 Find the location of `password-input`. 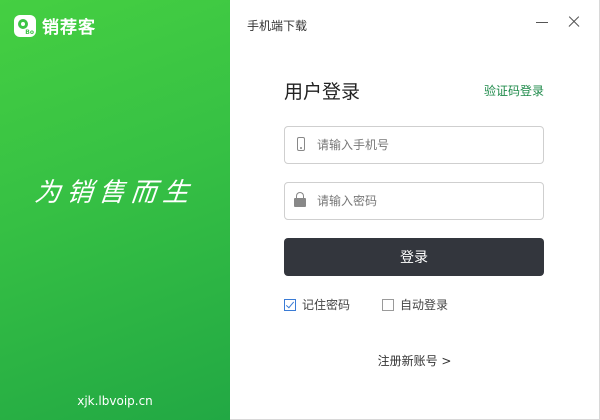

password-input is located at coordinates (427, 201).